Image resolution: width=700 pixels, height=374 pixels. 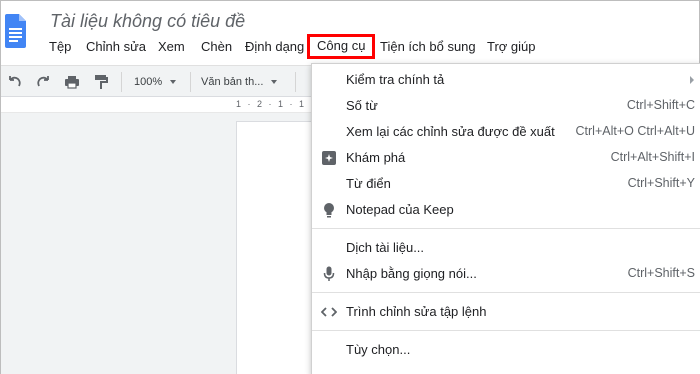 What do you see at coordinates (506, 80) in the screenshot?
I see `menu-item-spellcheck: Kiểm tra chính tả` at bounding box center [506, 80].